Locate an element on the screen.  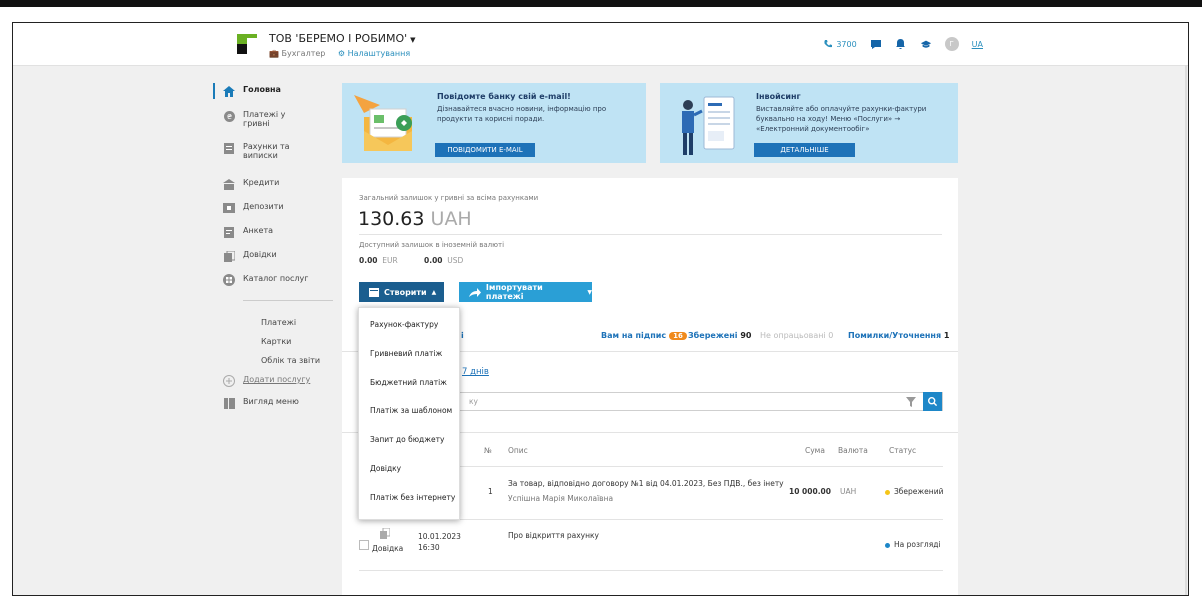
tab-saved: Збережені 90 is located at coordinates (719, 335).